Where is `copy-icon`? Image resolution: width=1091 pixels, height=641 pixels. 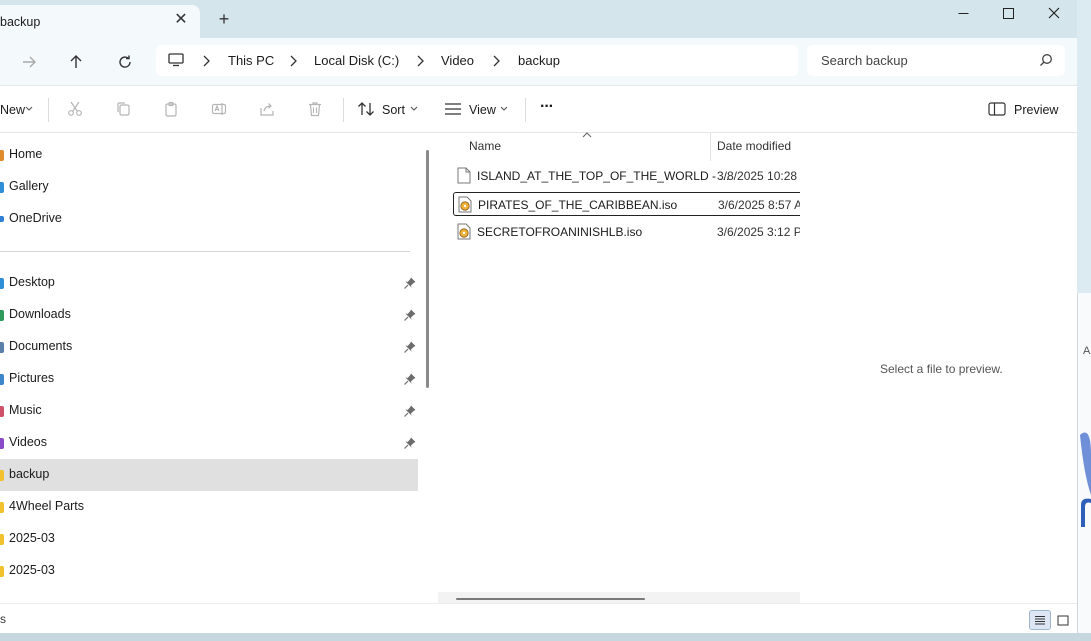 copy-icon is located at coordinates (123, 109).